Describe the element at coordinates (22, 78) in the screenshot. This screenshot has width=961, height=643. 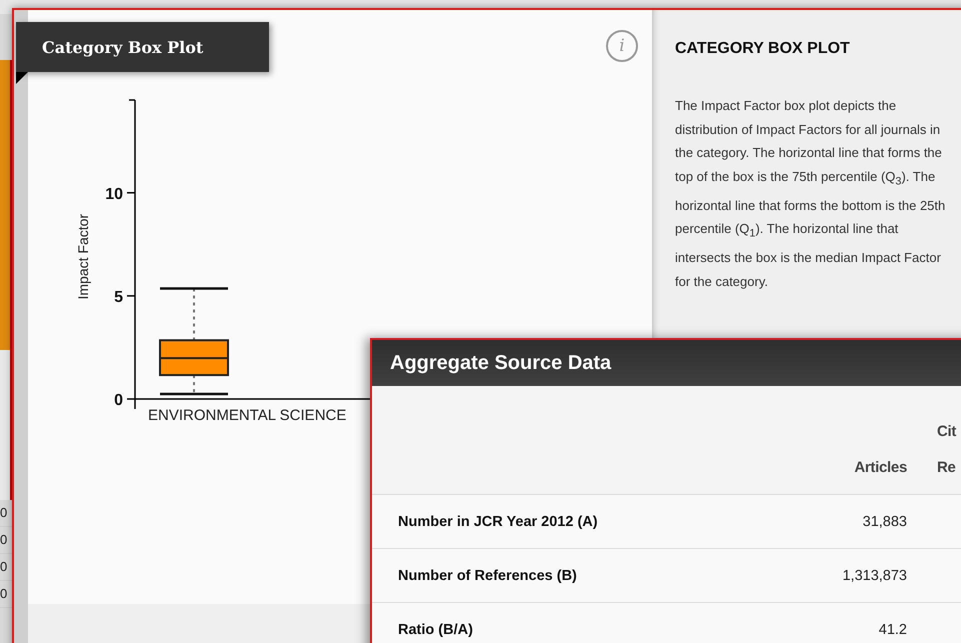
I see `ribbon-fold` at that location.